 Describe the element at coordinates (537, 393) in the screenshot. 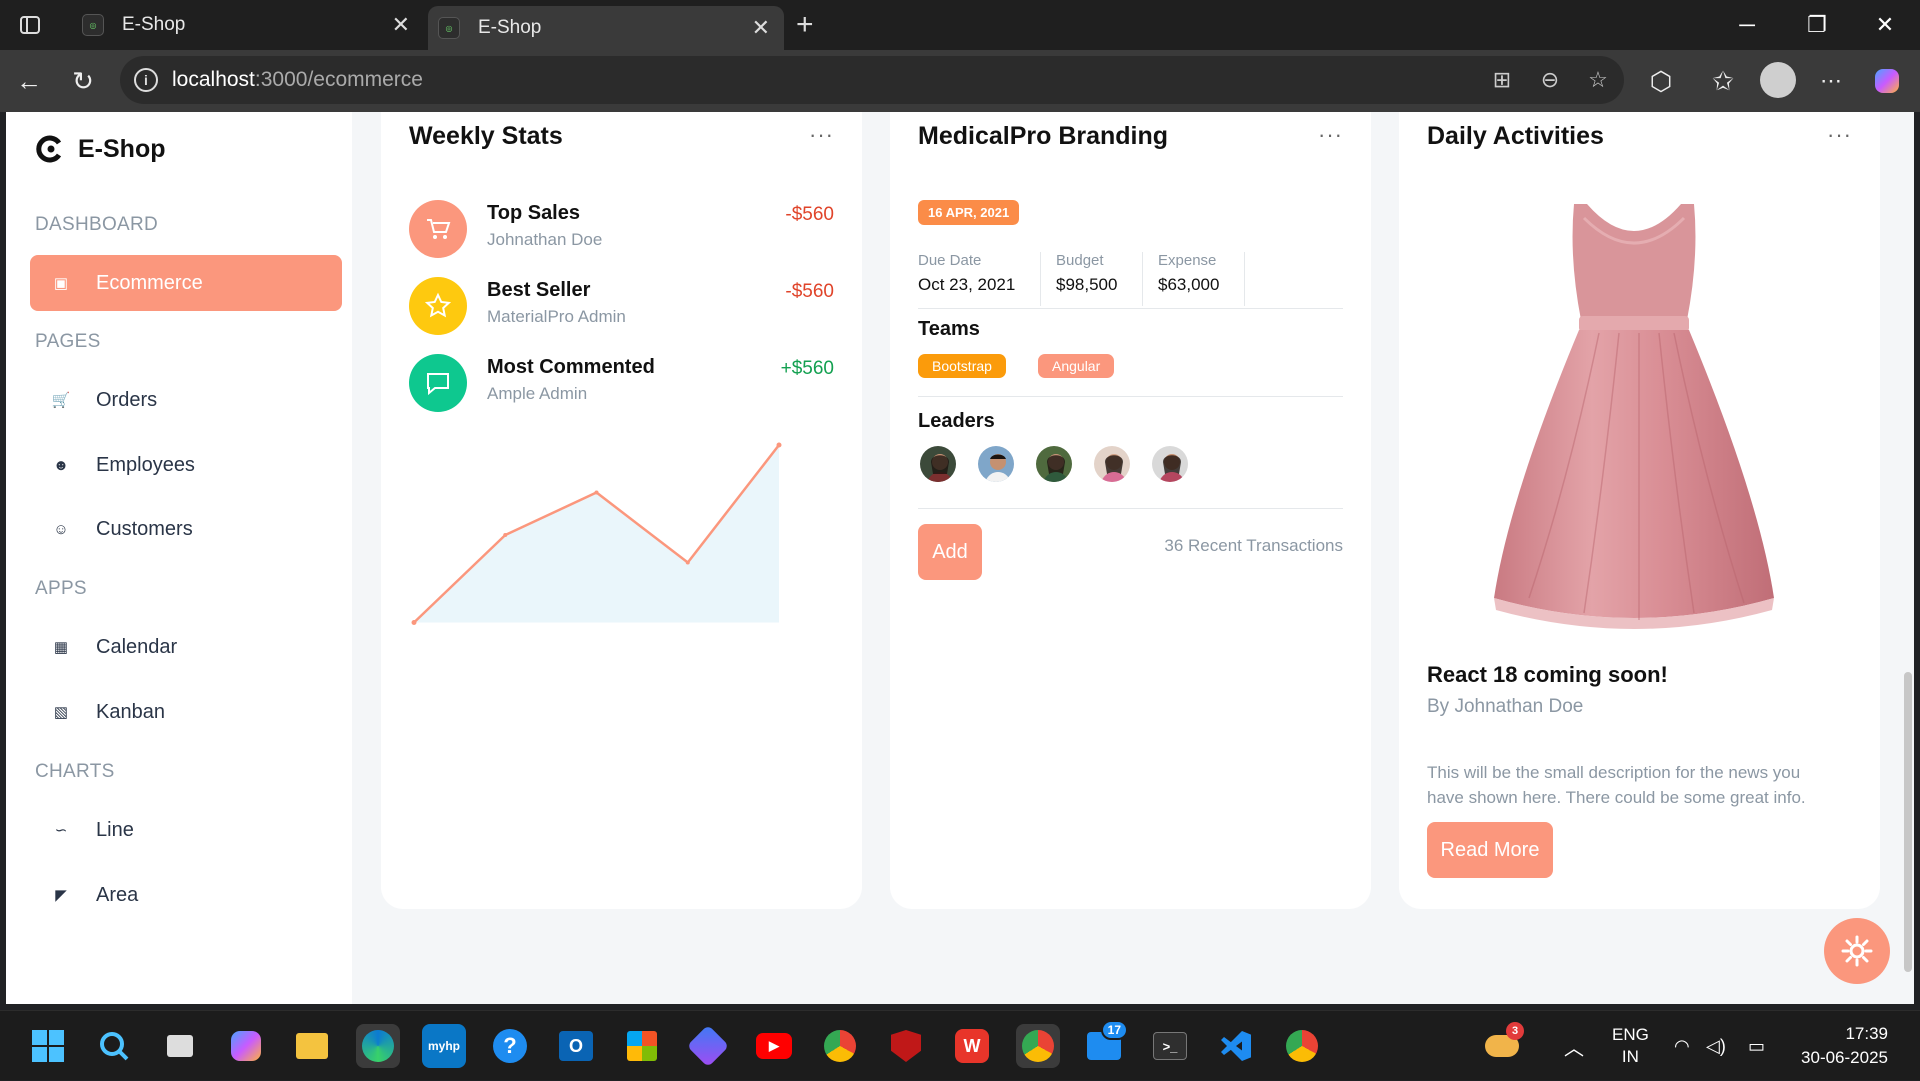

I see `stat-subtitle: Ample Admin` at that location.